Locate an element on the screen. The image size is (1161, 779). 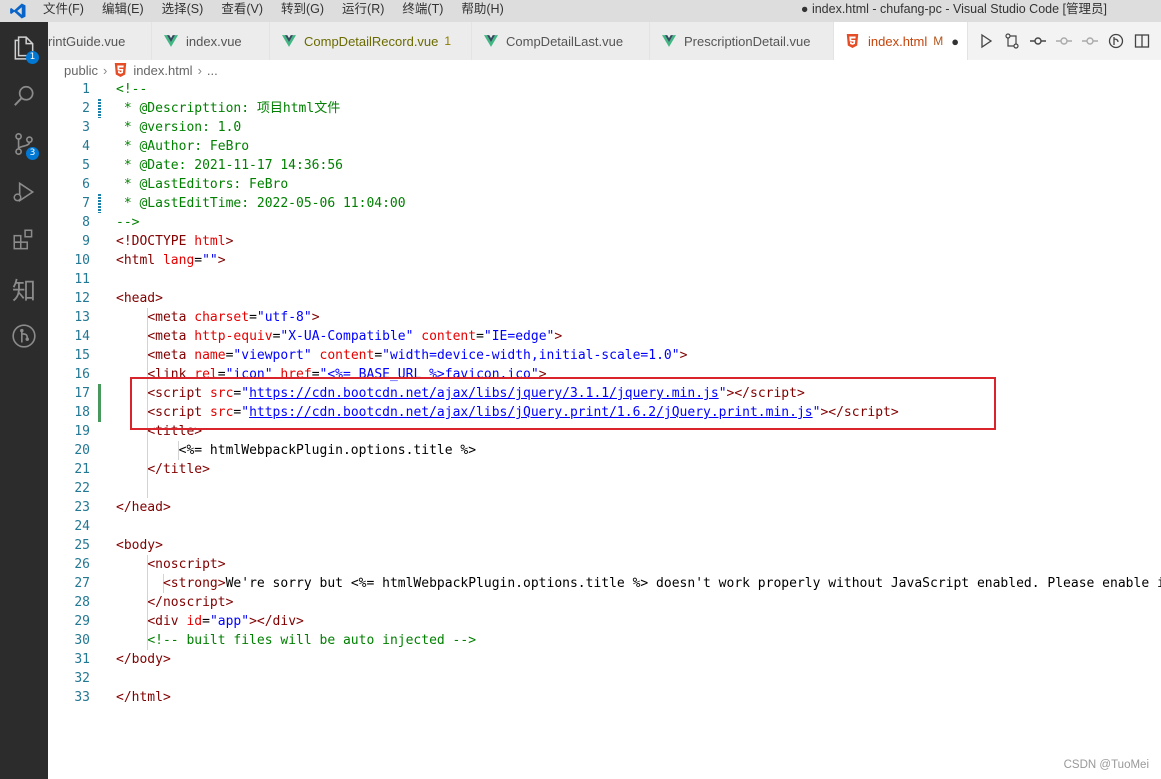
problem-count-badge: 1 is located at coordinates (448, 41).